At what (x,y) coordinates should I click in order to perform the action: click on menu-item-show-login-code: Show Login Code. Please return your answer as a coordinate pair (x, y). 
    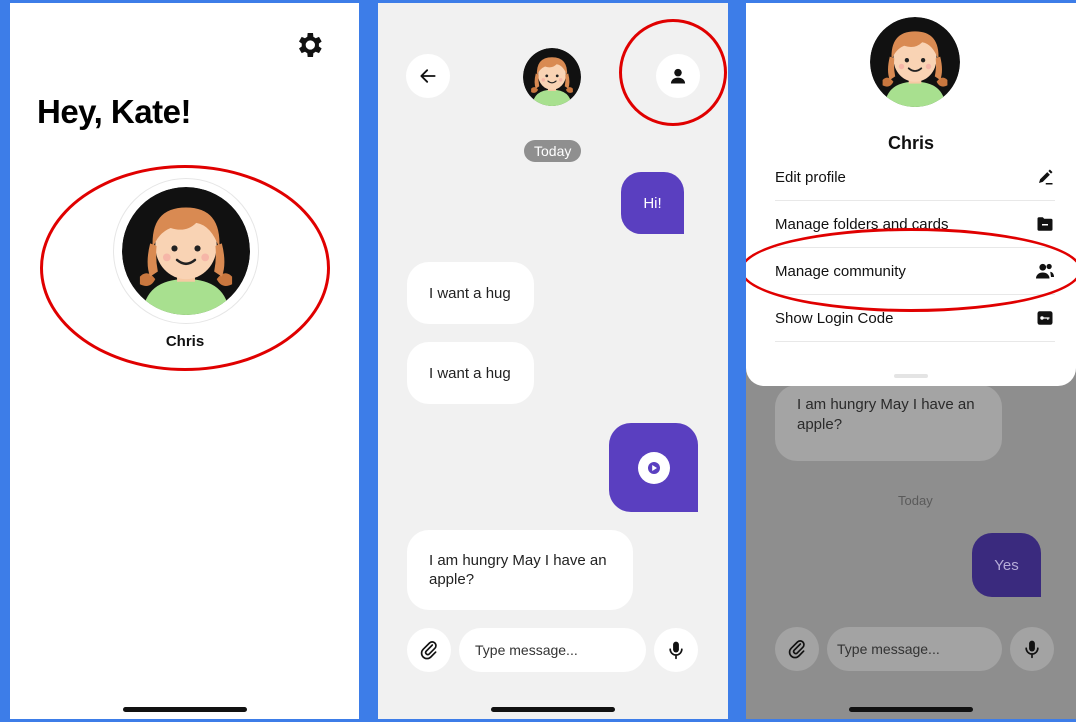
    Looking at the image, I should click on (915, 318).